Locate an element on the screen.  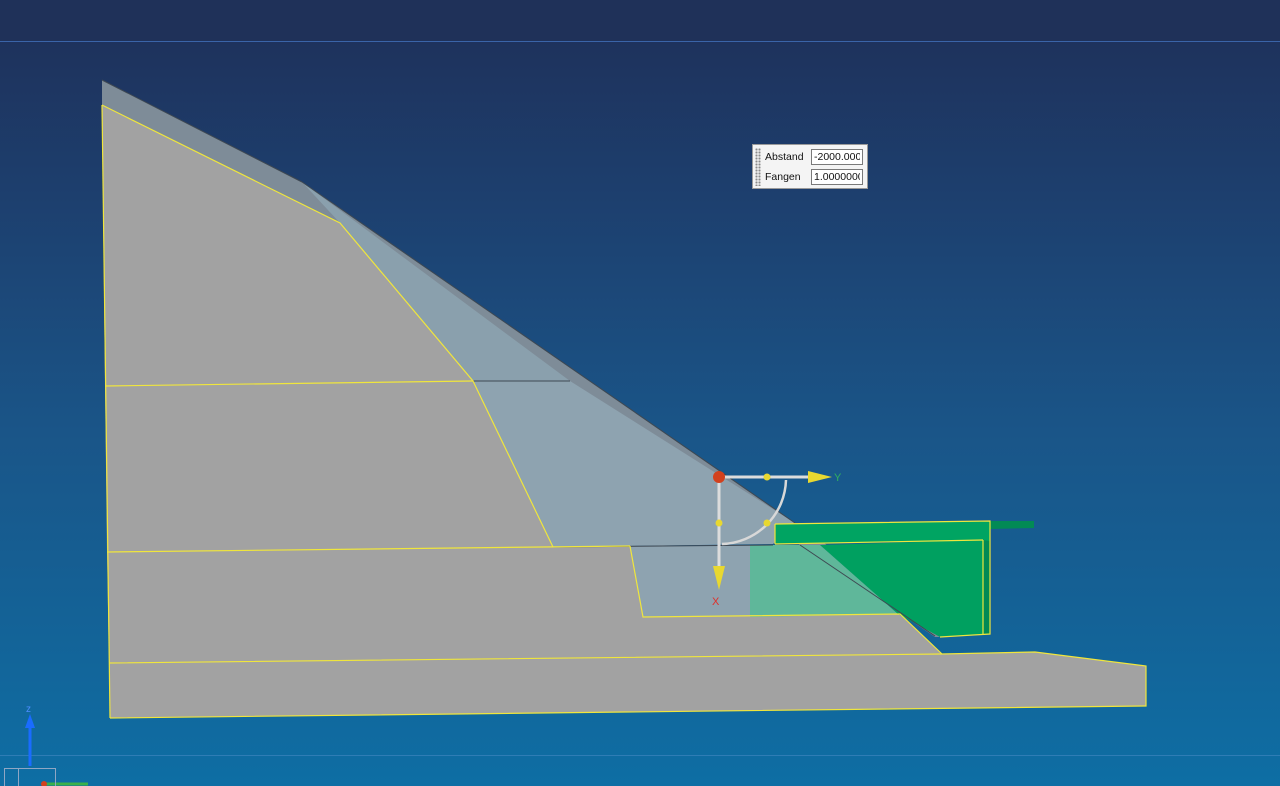
x-axis-handle-dot is located at coordinates (719, 523).